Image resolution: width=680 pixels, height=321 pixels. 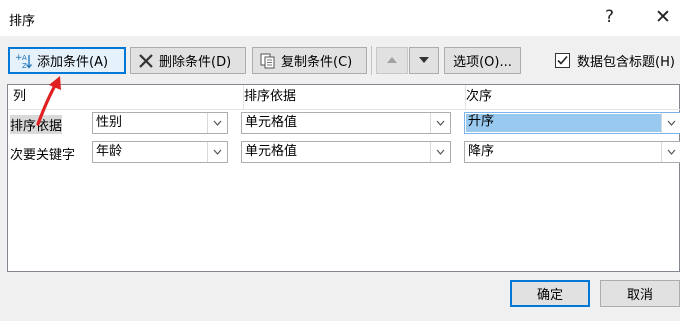 I want to click on order-select-row1-value: 升序, so click(x=564, y=123).